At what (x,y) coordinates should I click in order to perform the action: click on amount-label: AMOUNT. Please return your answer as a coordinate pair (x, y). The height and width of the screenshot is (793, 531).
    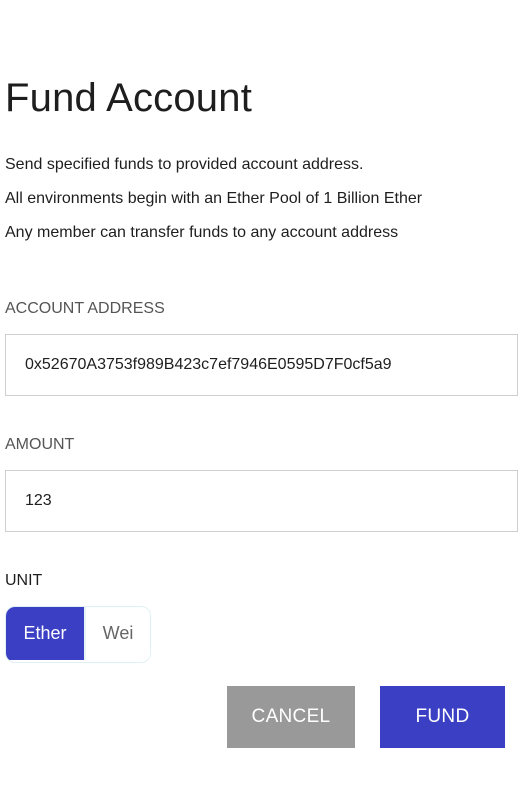
    Looking at the image, I should click on (40, 444).